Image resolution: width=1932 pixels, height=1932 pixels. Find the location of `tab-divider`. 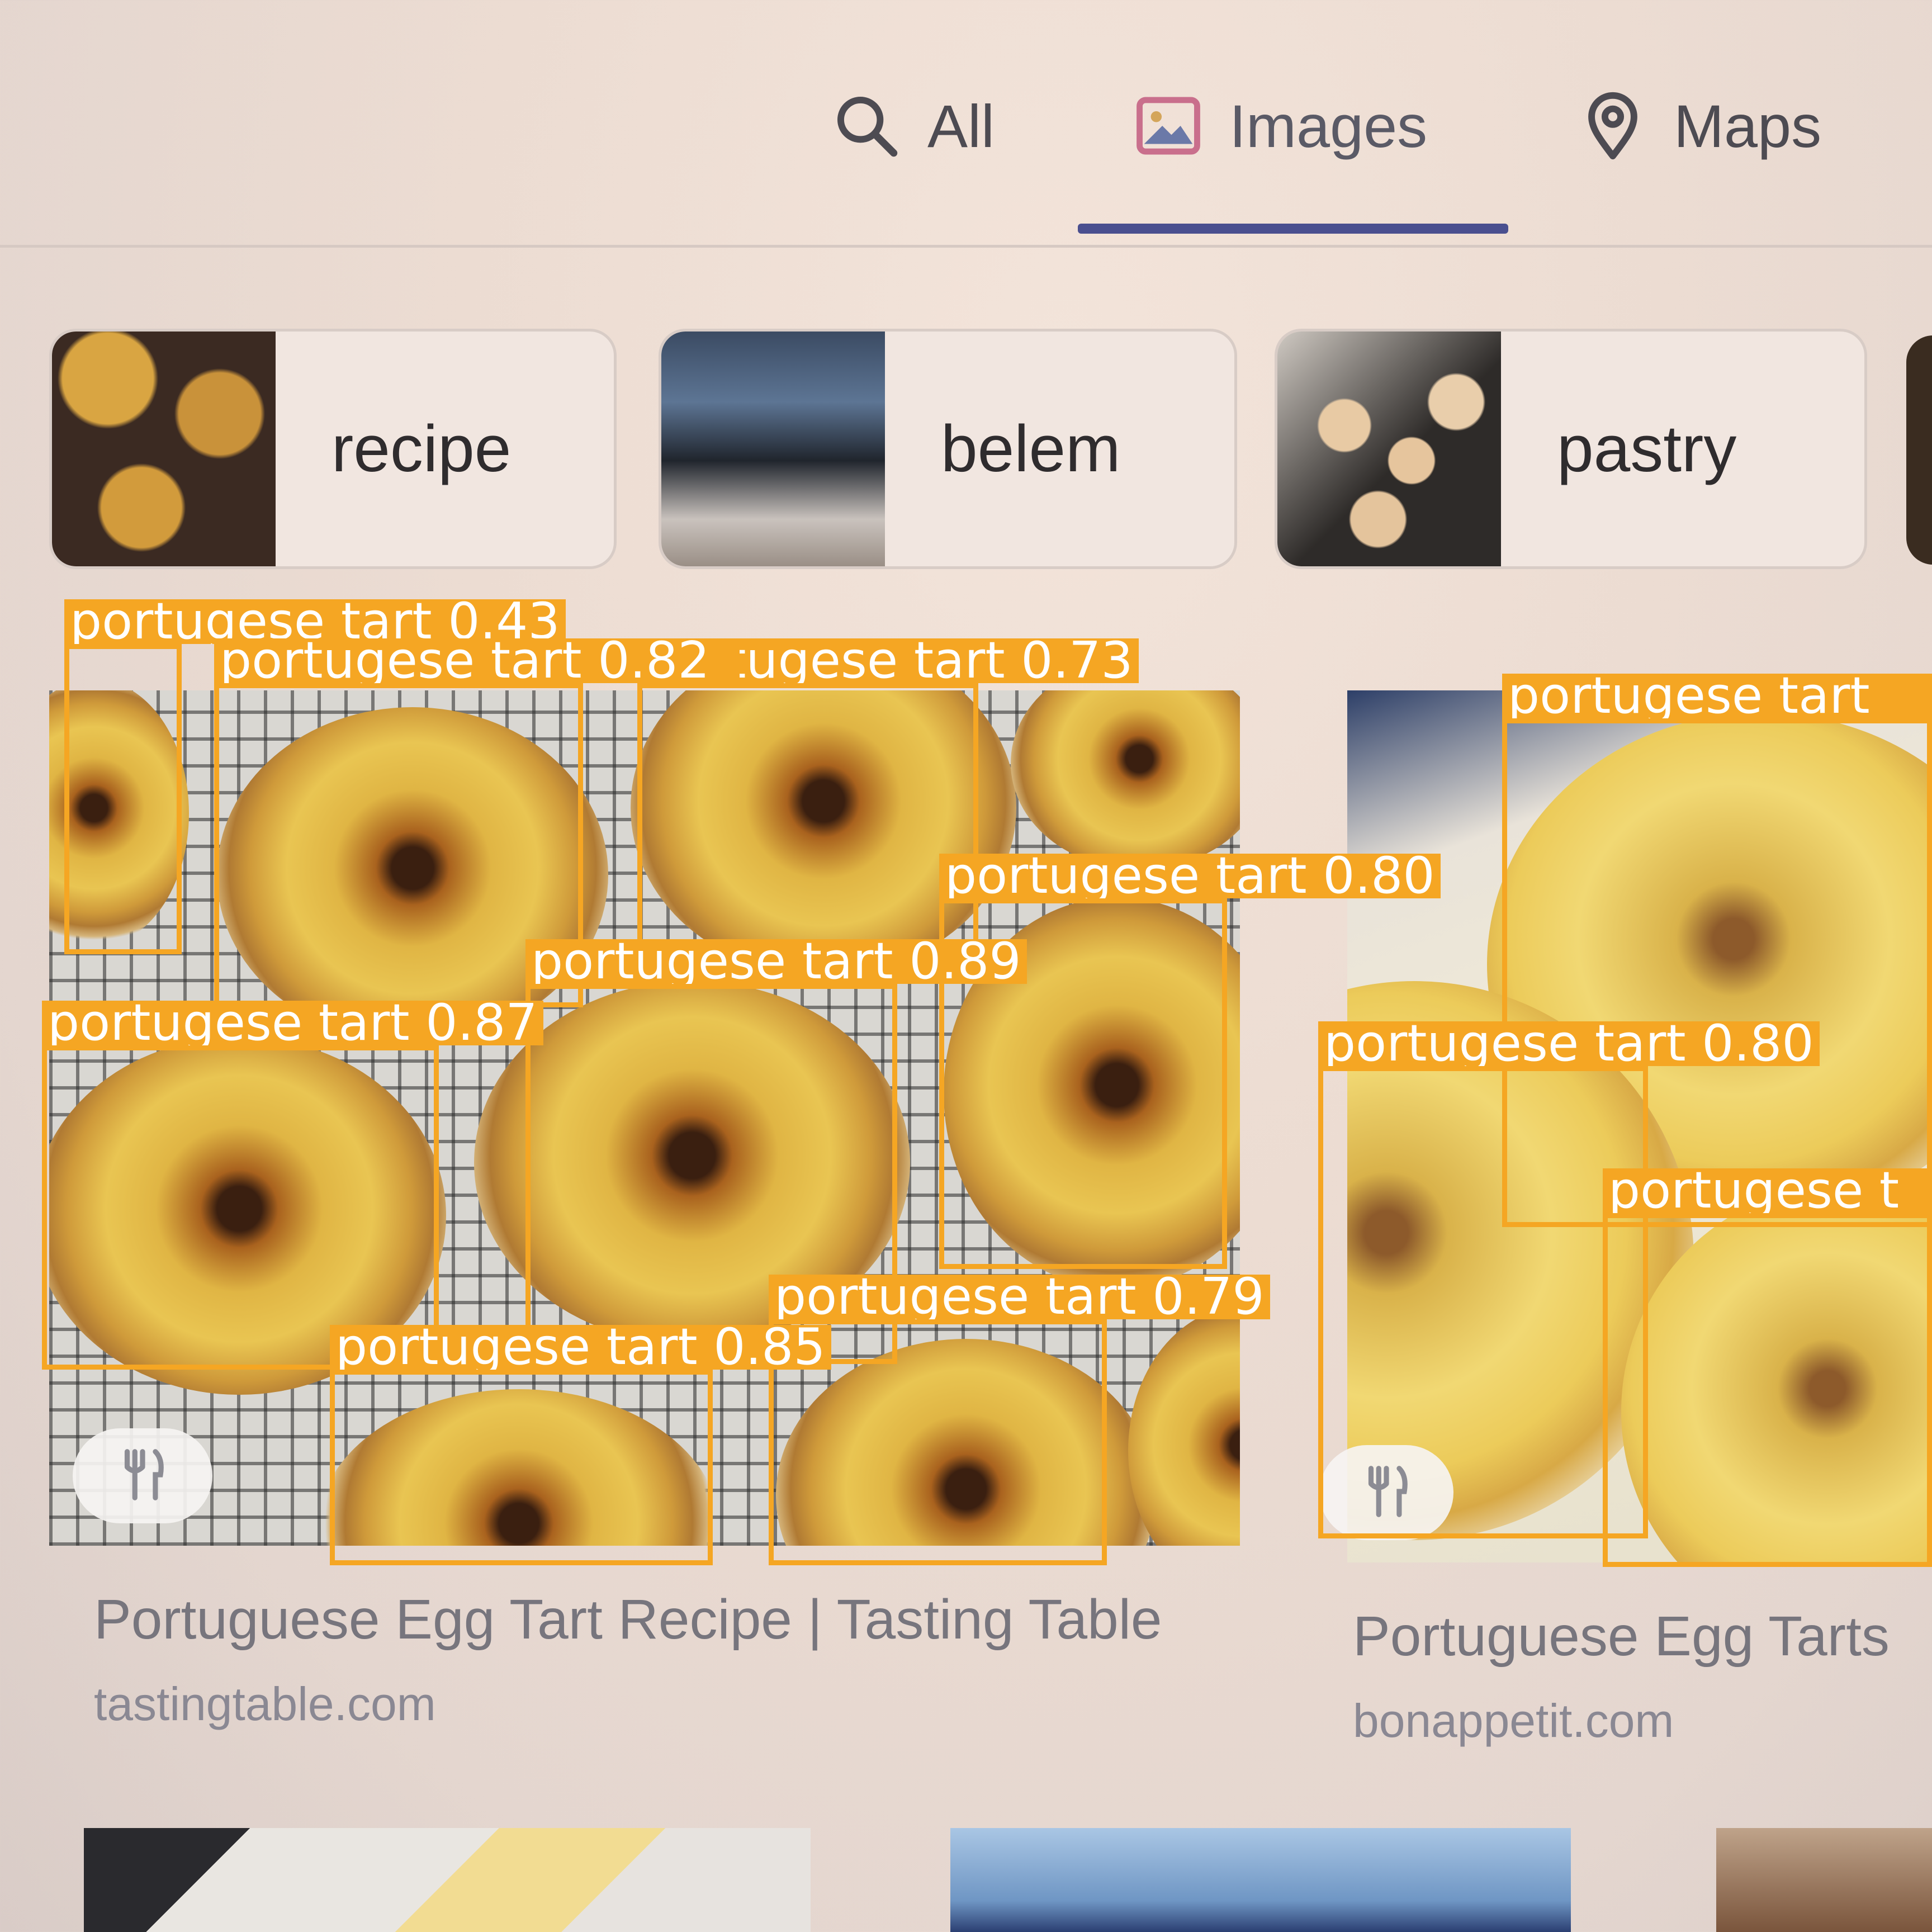

tab-divider is located at coordinates (966, 247).